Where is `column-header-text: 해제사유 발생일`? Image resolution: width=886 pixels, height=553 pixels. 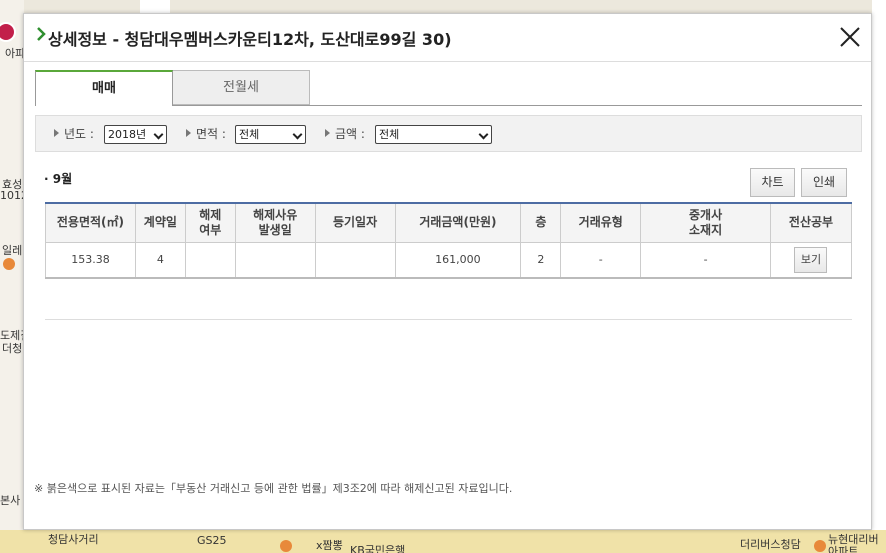 column-header-text: 해제사유 발생일 is located at coordinates (275, 222).